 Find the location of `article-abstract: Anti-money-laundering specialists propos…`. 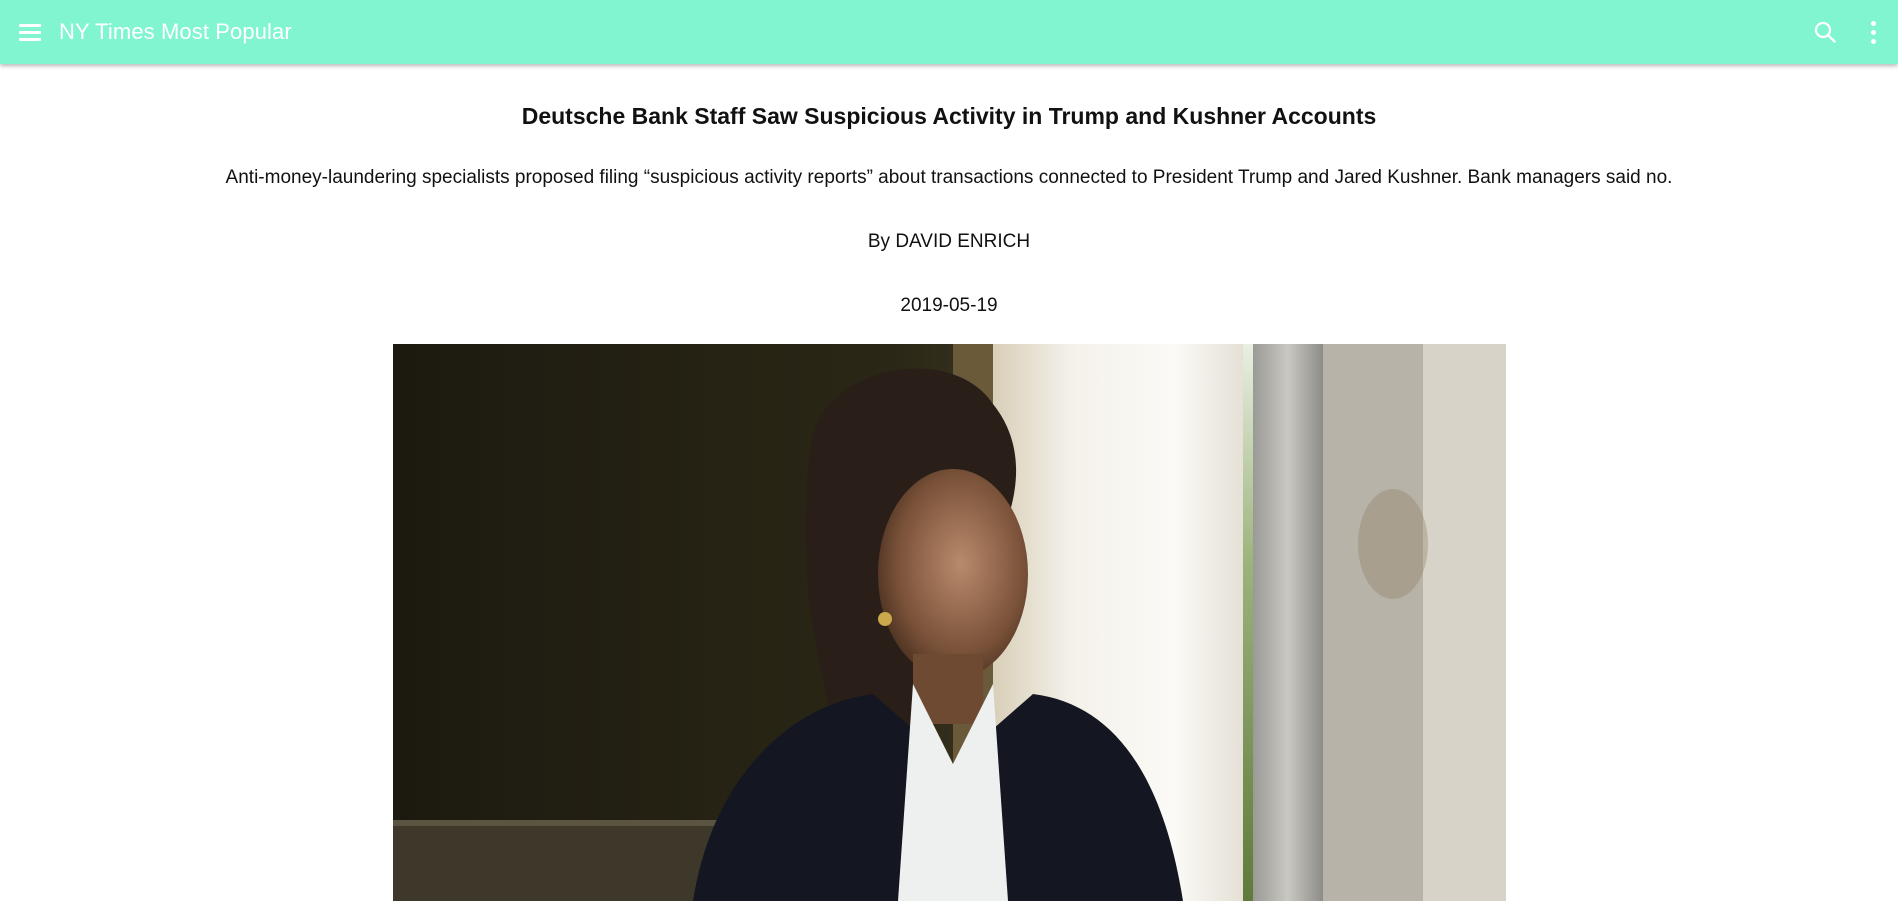

article-abstract: Anti-money-laundering specialists propos… is located at coordinates (949, 177).